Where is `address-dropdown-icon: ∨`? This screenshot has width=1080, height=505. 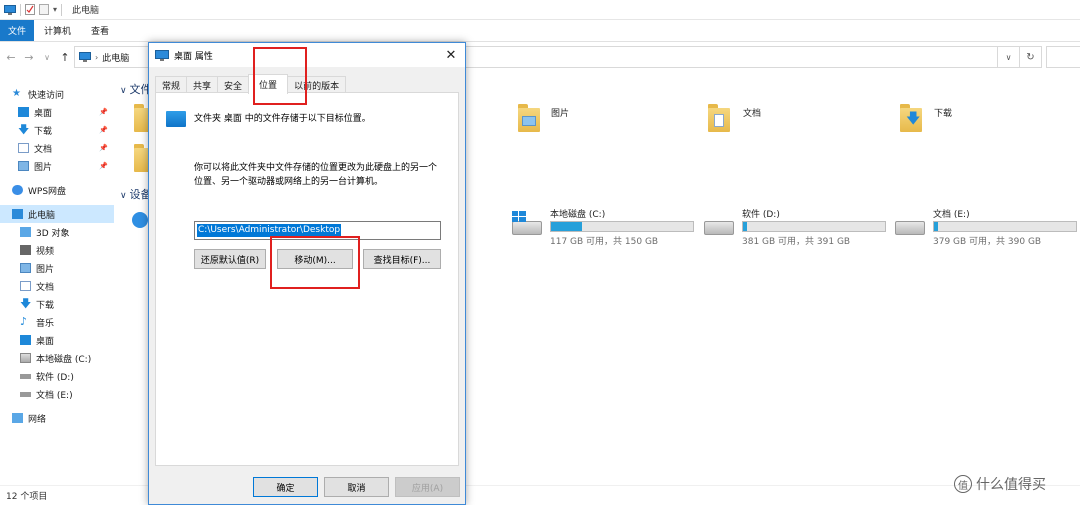 address-dropdown-icon: ∨ is located at coordinates (1008, 57).